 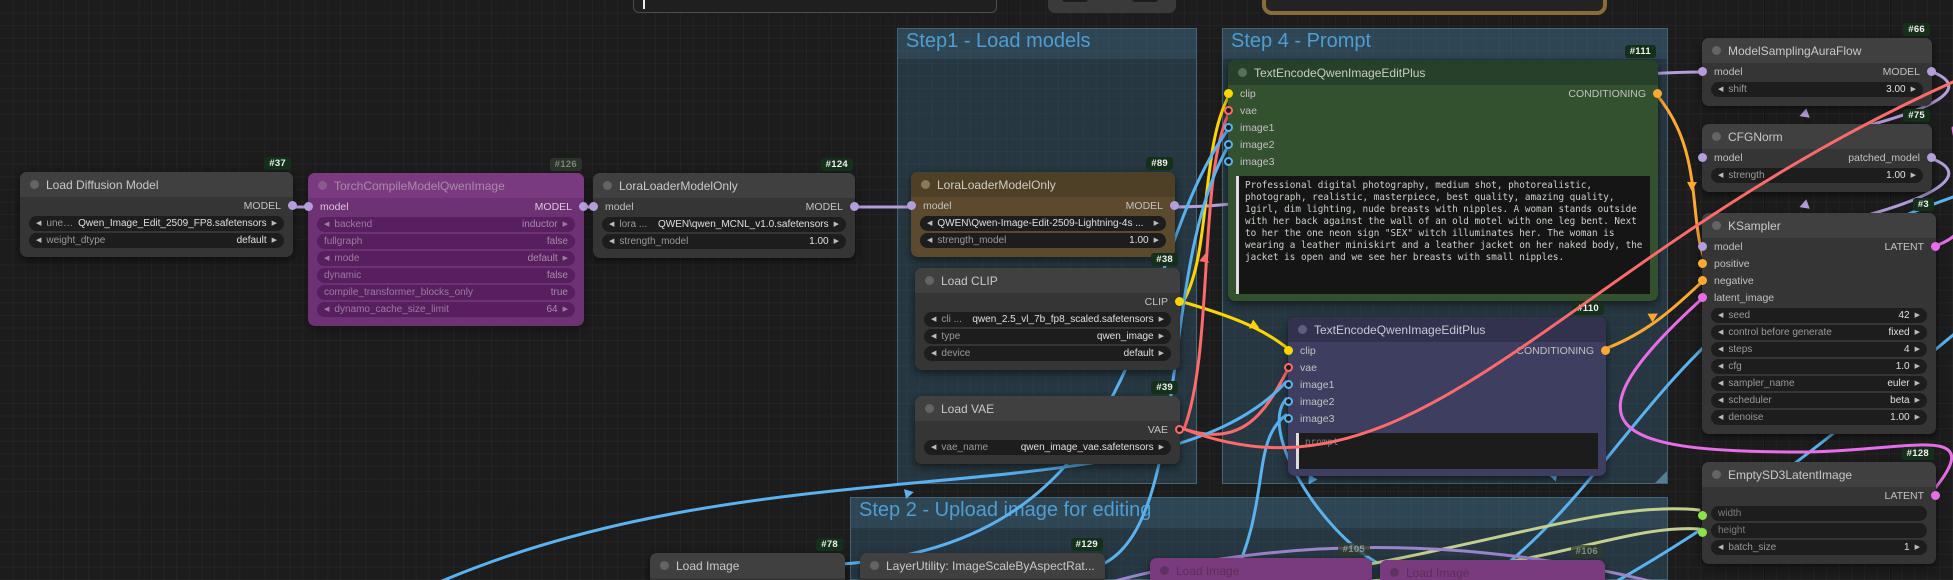 What do you see at coordinates (1931, 157) in the screenshot?
I see `patched-model-output-slot` at bounding box center [1931, 157].